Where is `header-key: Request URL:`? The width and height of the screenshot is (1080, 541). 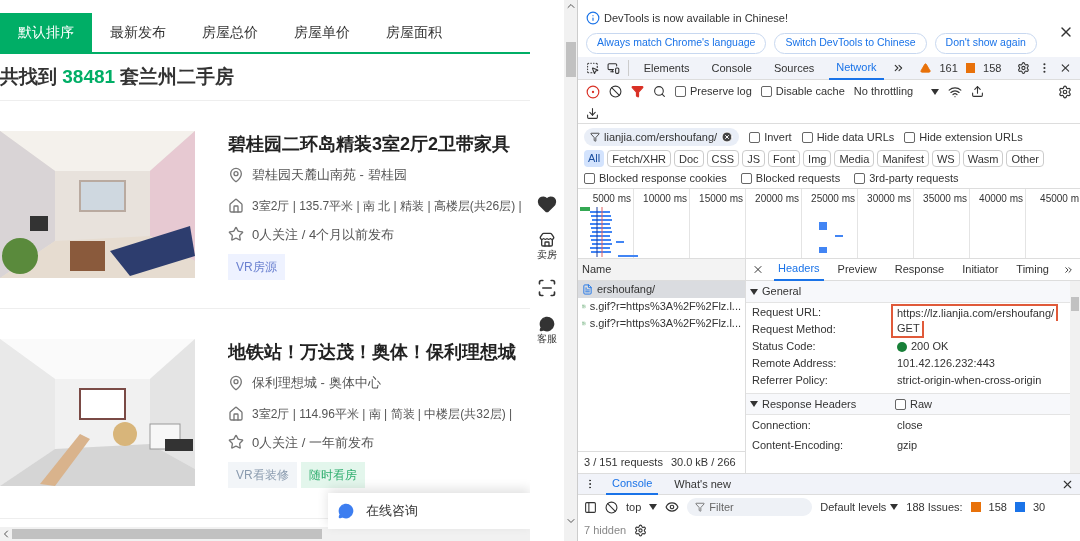
header-key: Request URL: is located at coordinates (818, 312).